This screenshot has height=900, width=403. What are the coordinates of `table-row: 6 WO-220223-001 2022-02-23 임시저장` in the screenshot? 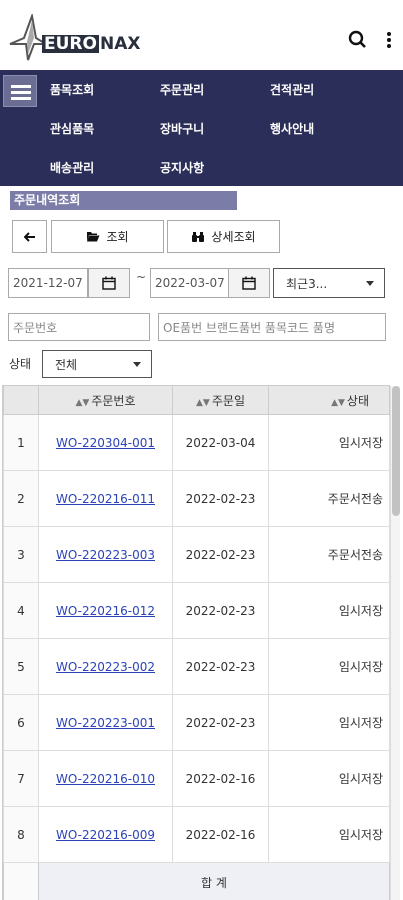 It's located at (196, 722).